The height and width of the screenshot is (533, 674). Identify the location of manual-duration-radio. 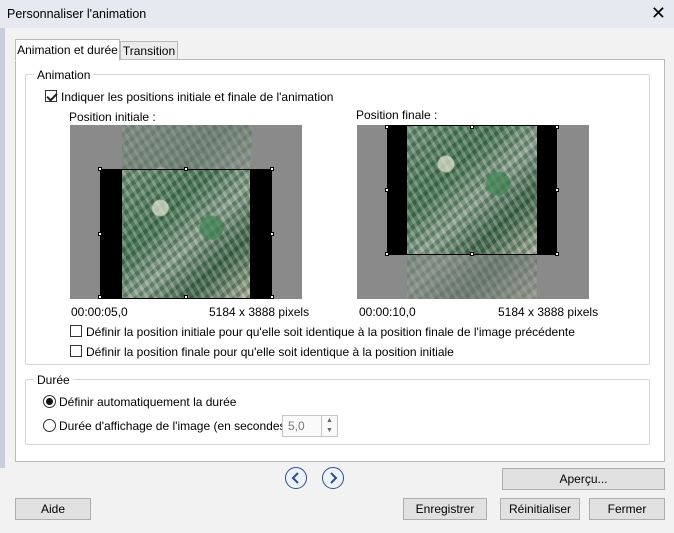
(49, 425).